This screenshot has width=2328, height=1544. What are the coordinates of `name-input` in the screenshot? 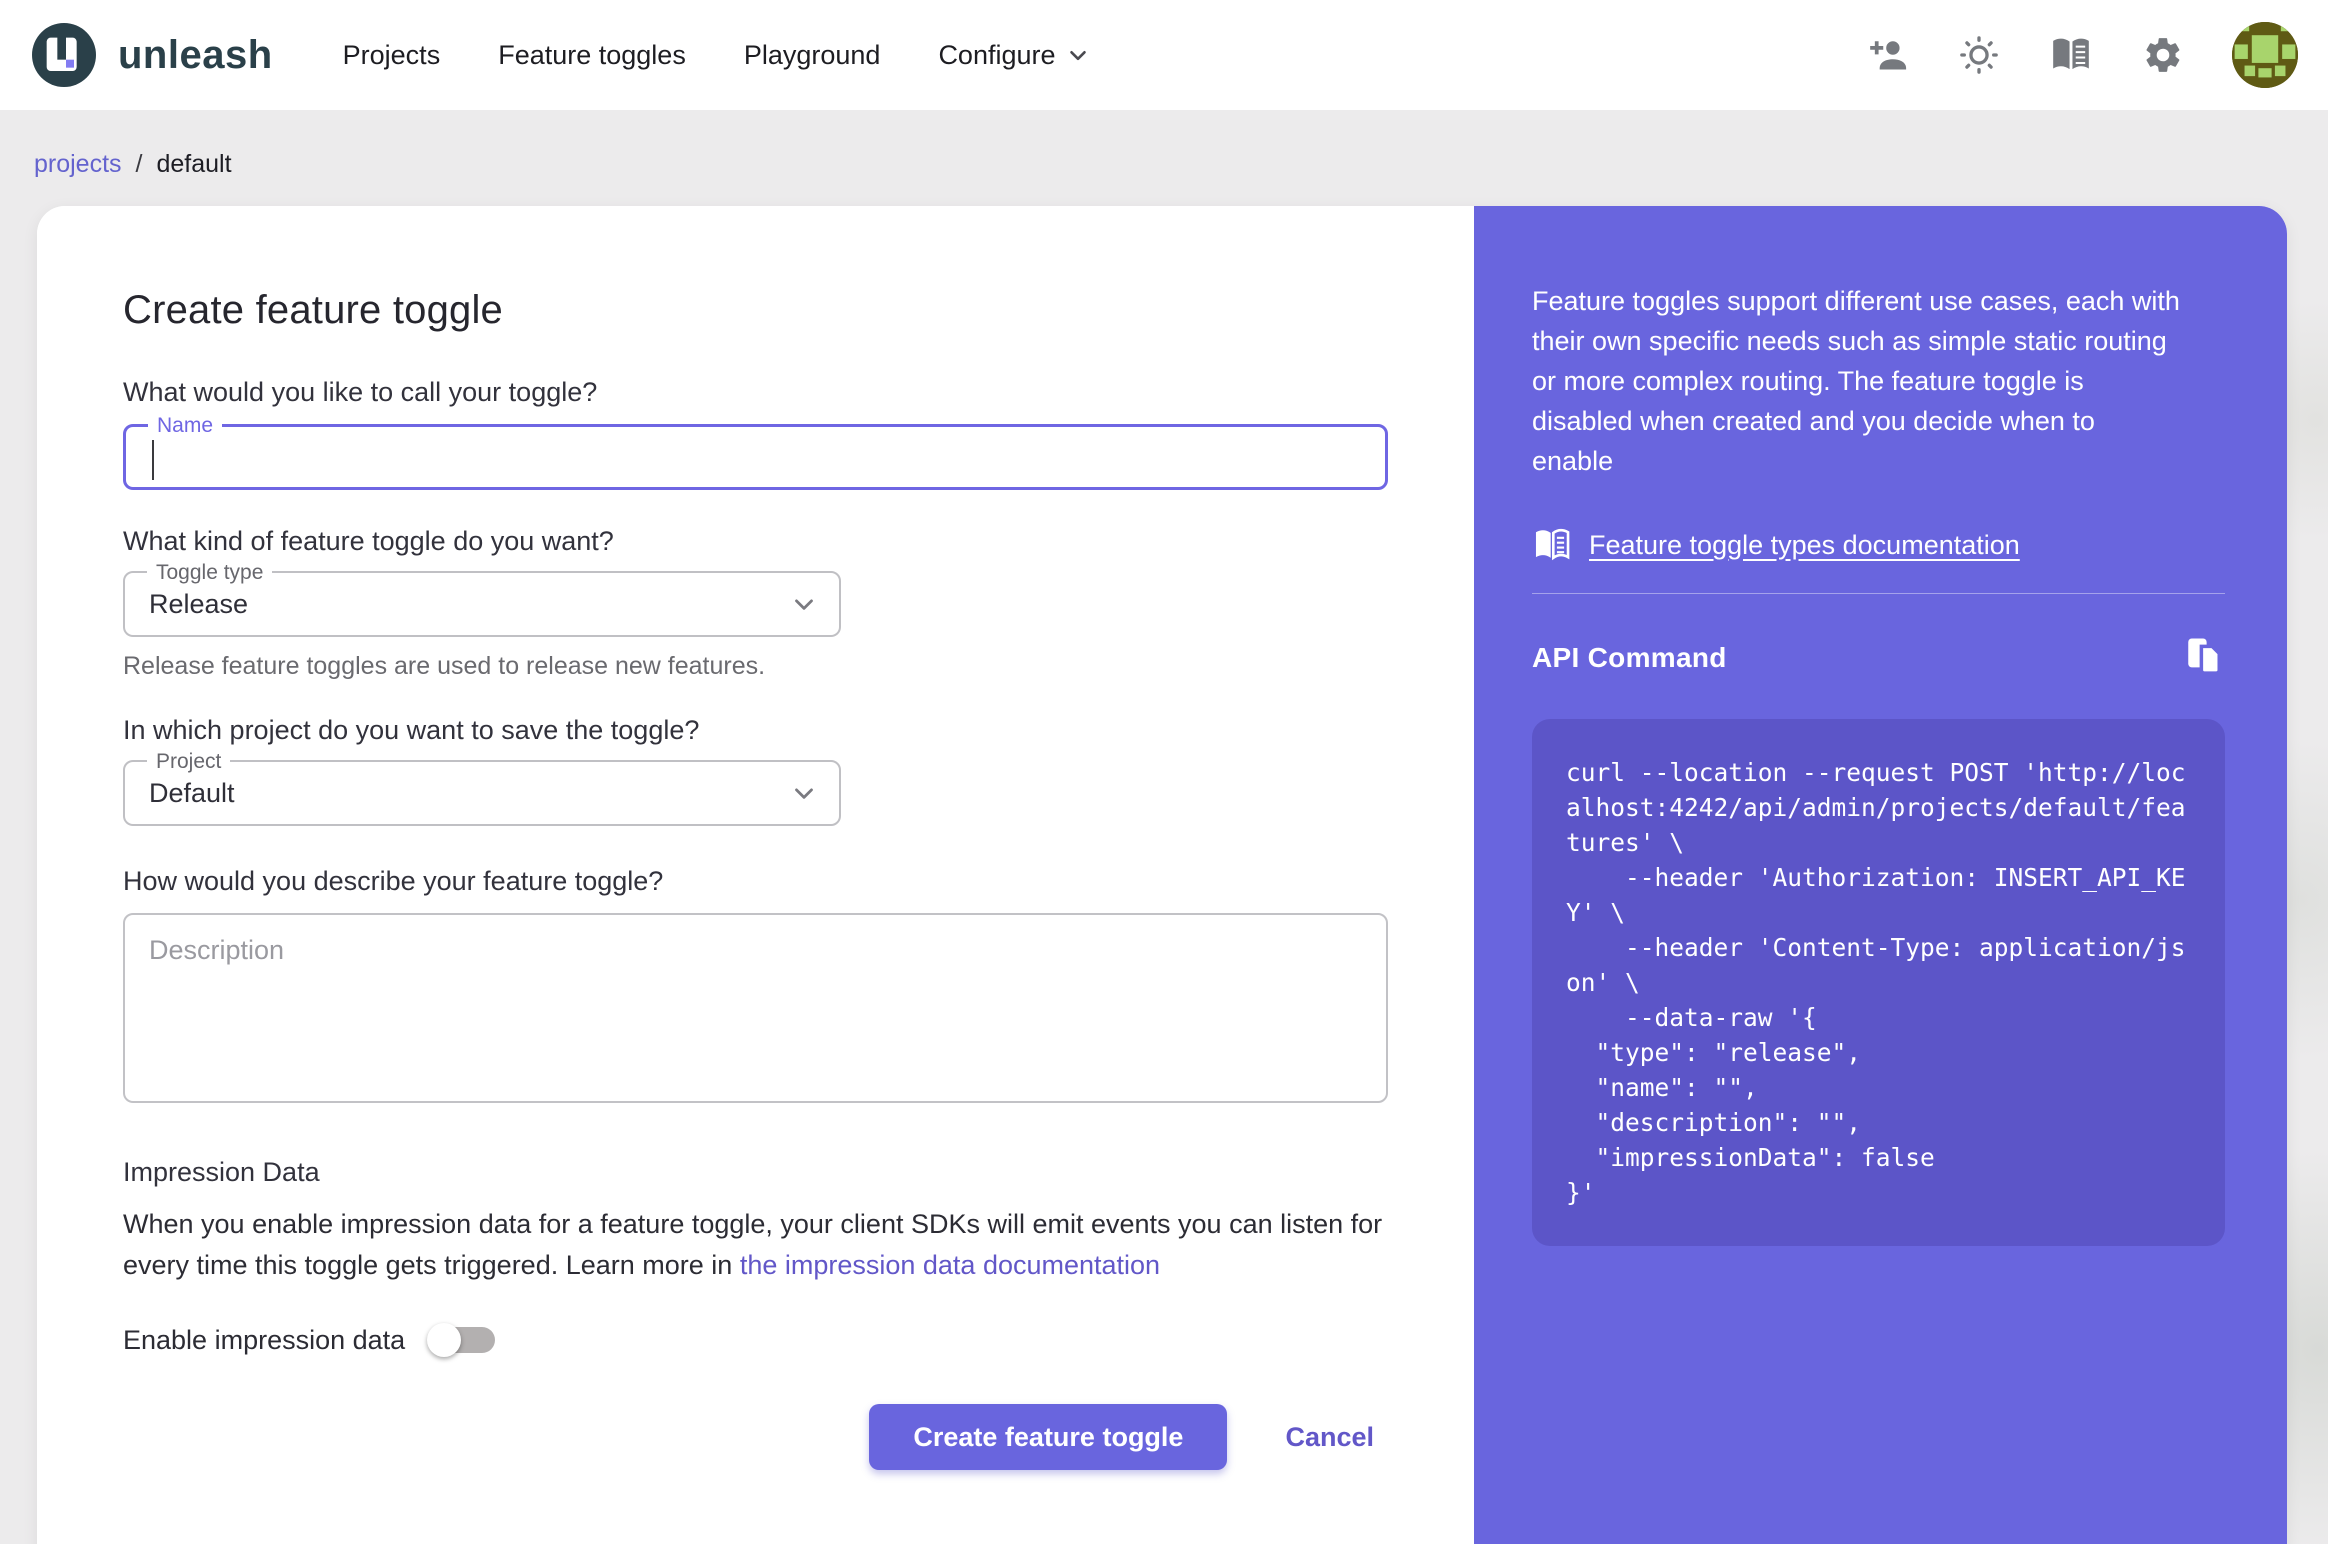 It's located at (755, 457).